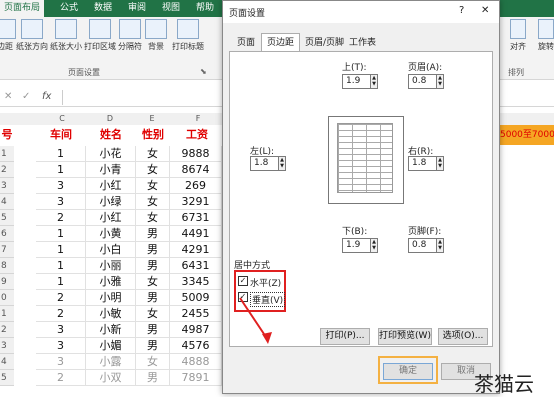 The height and width of the screenshot is (397, 554). What do you see at coordinates (62, 119) in the screenshot?
I see `column-header-c: C` at bounding box center [62, 119].